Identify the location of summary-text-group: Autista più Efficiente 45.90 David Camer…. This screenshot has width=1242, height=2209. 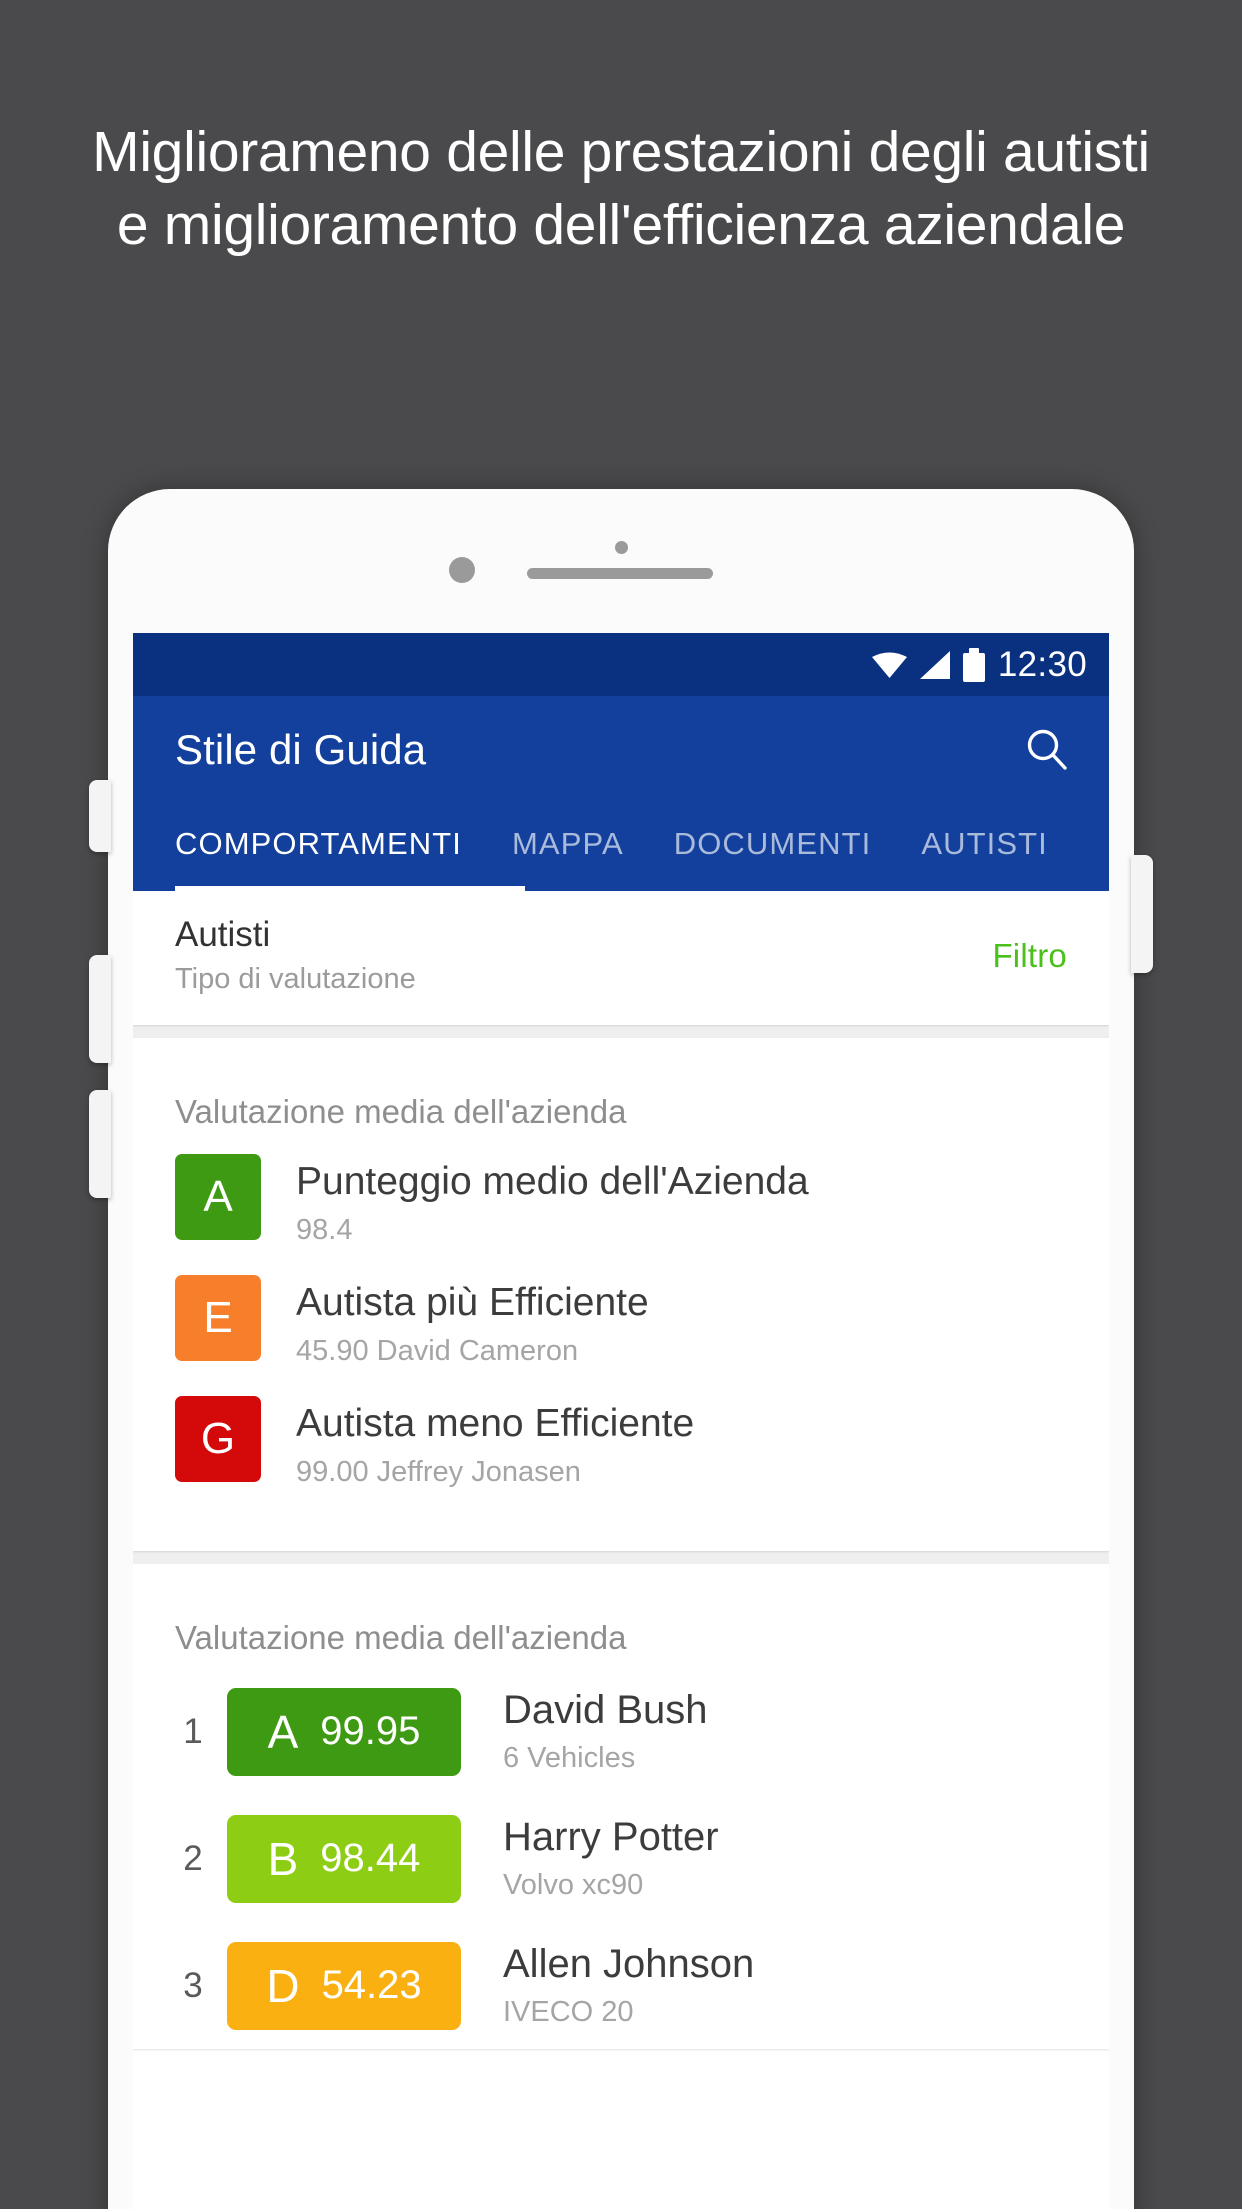
(472, 1323).